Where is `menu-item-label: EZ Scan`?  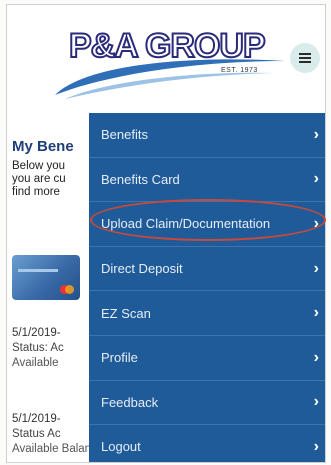
menu-item-label: EZ Scan is located at coordinates (126, 313).